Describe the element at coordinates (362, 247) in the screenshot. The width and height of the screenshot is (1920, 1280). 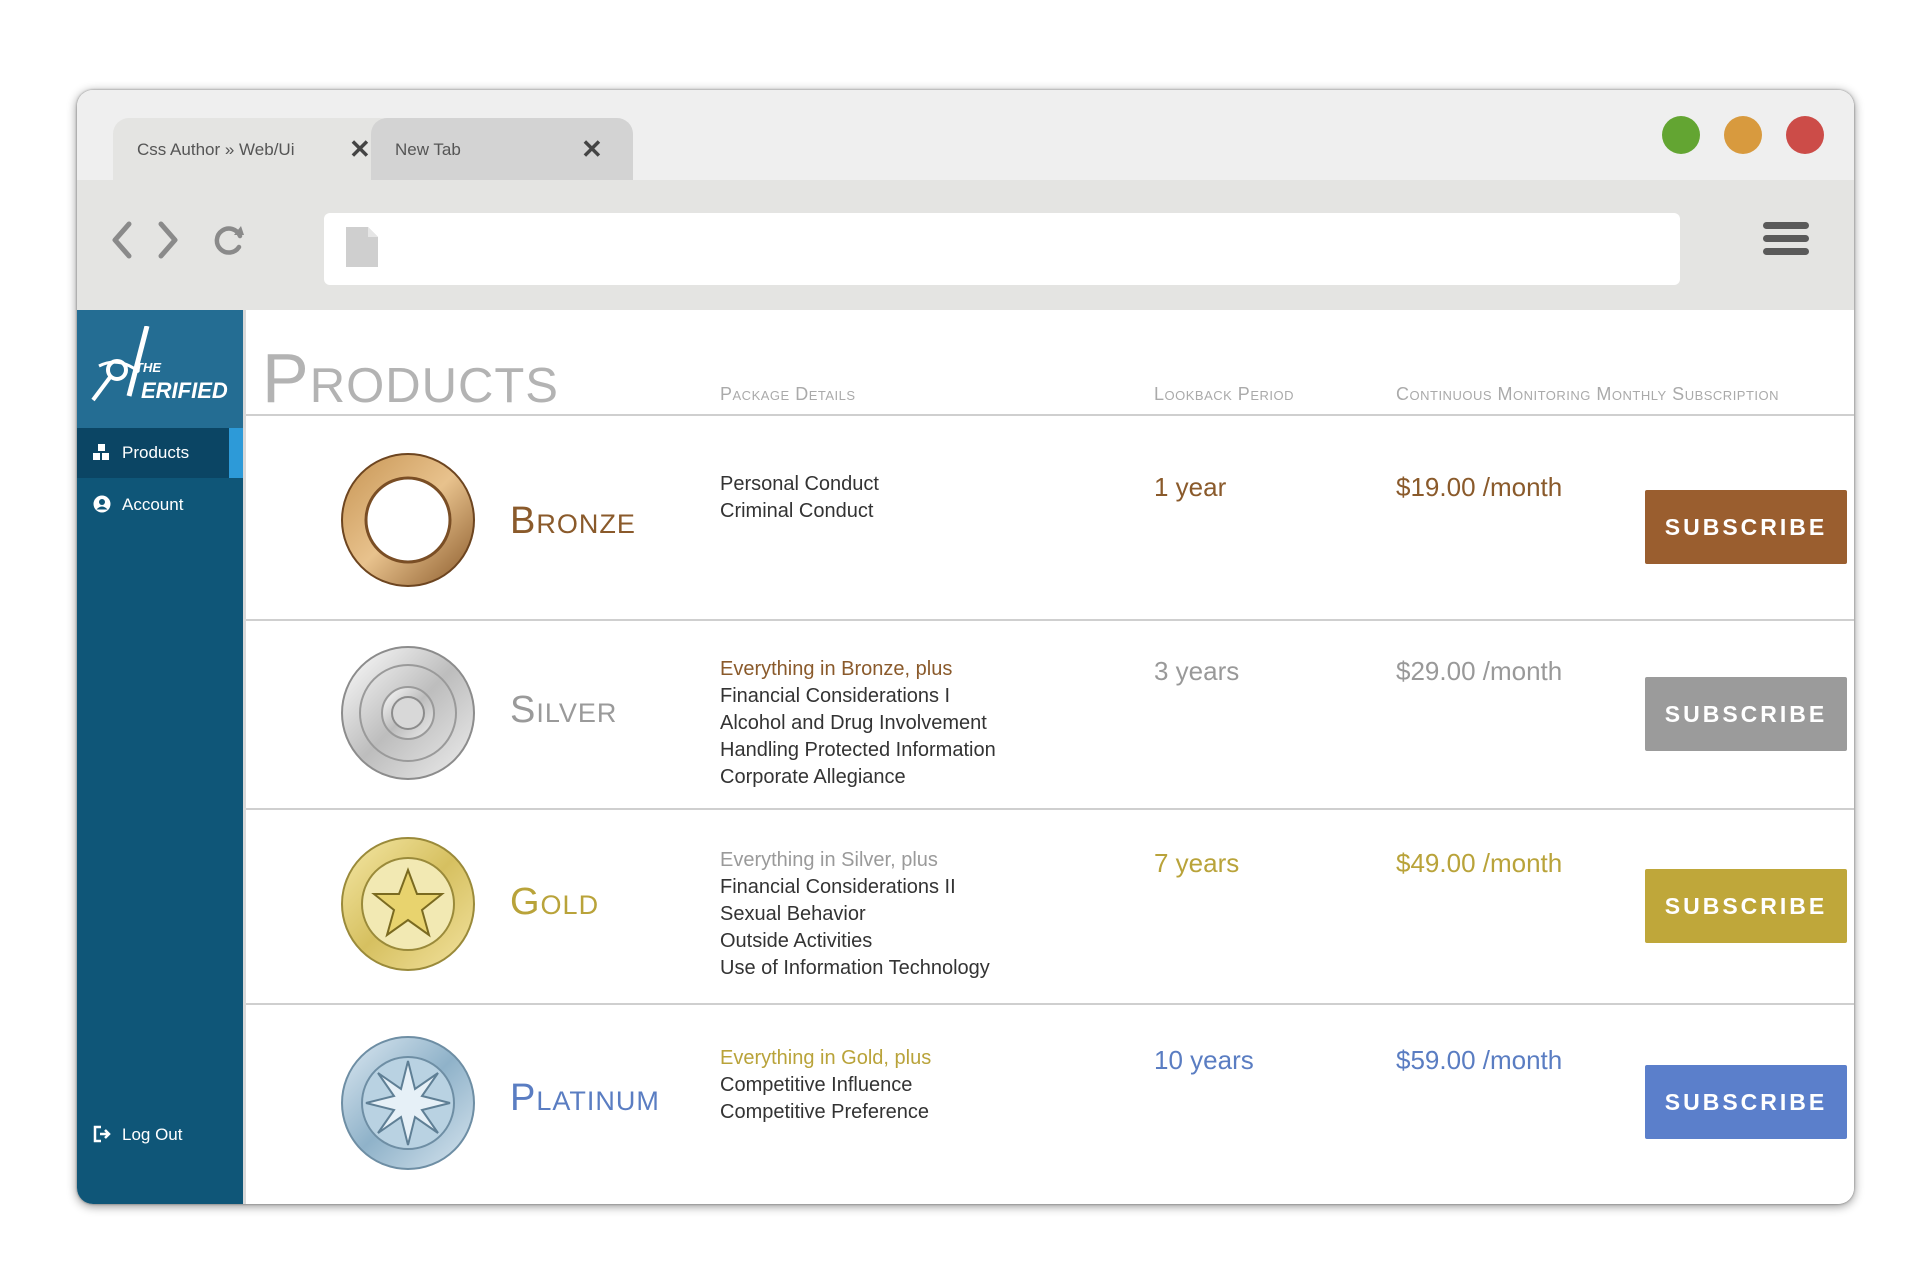
I see `document-icon` at that location.